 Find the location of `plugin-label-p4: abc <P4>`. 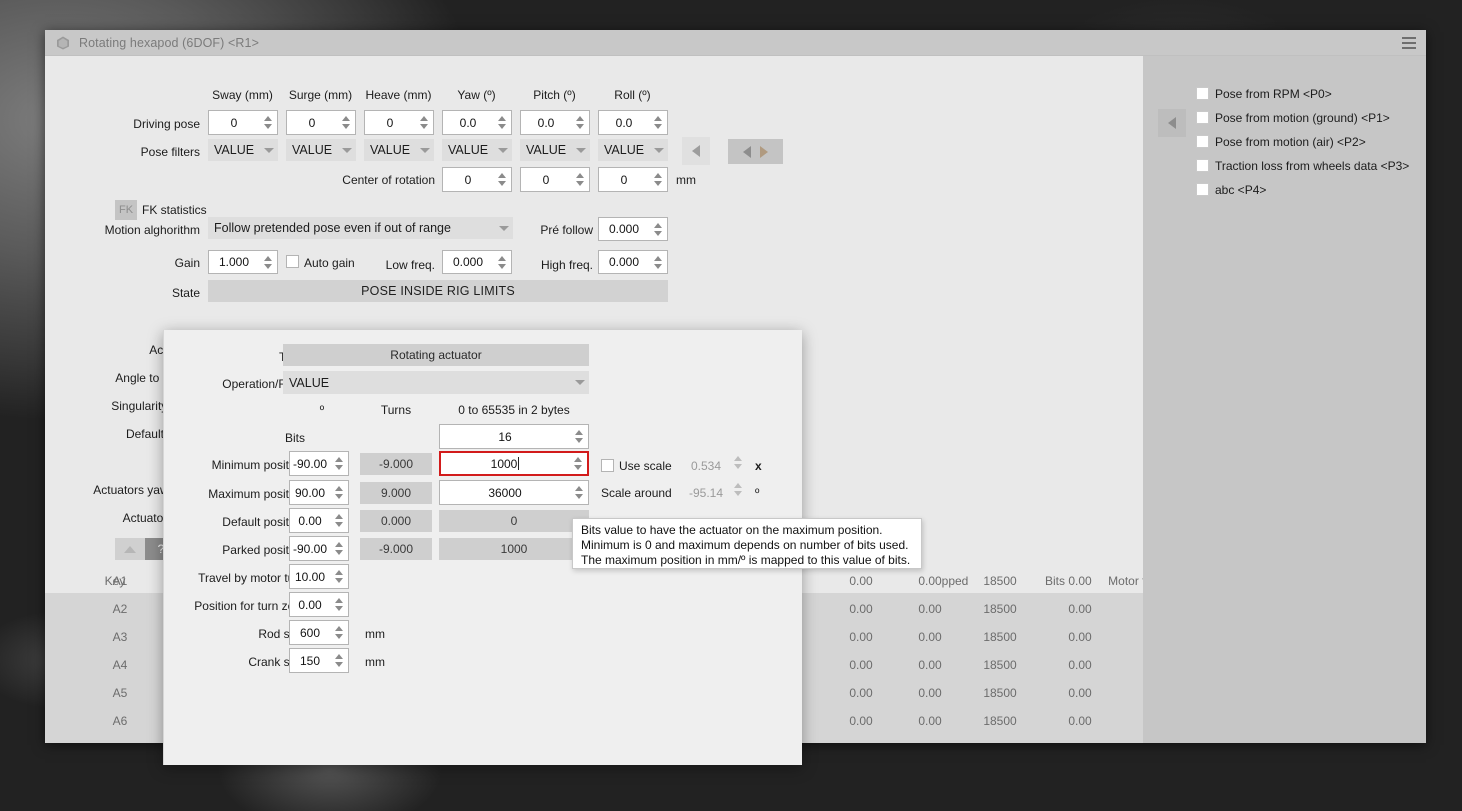

plugin-label-p4: abc <P4> is located at coordinates (1240, 190).